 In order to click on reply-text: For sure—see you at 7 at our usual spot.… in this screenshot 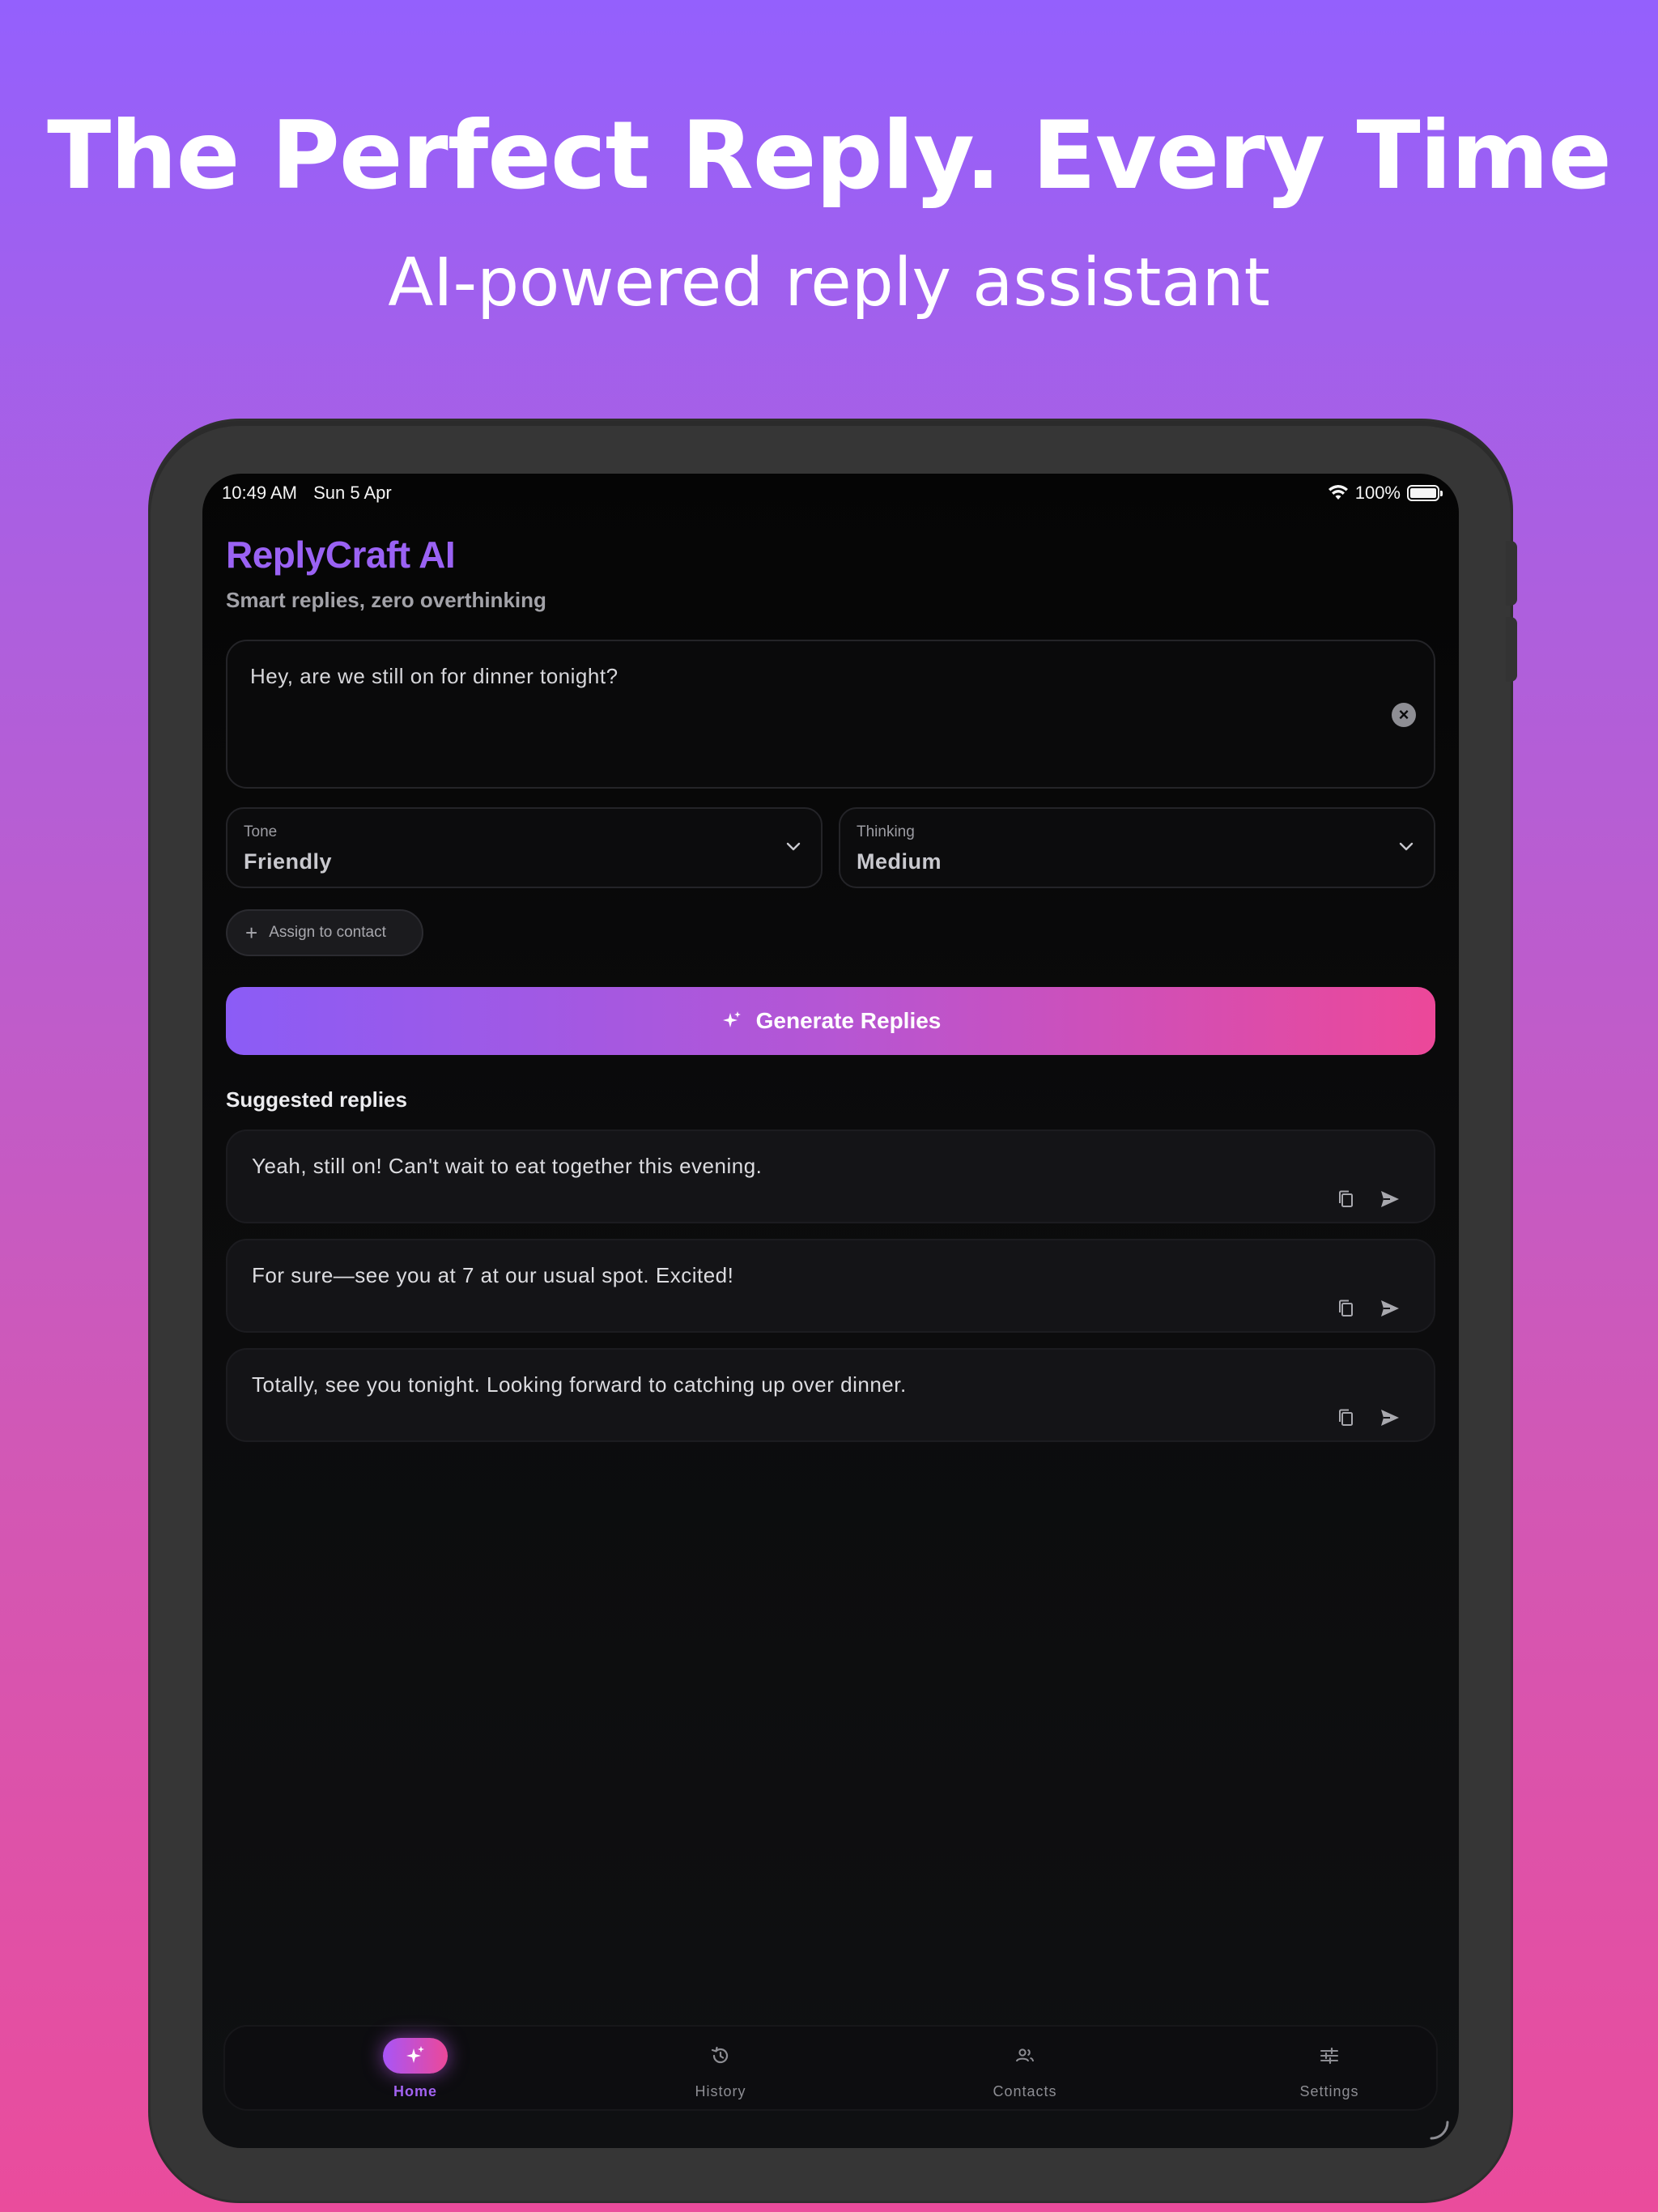, I will do `click(493, 1275)`.